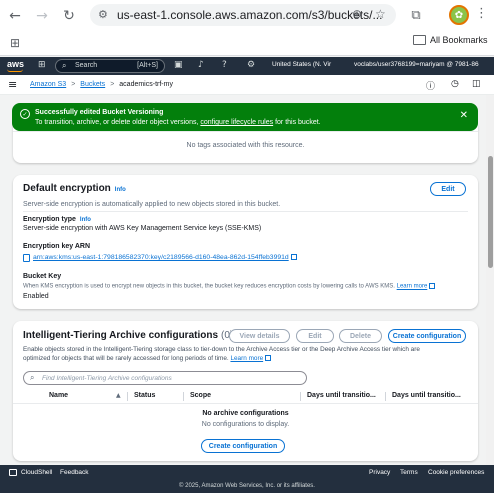 The image size is (494, 493). I want to click on cloudshell-link: CloudShell, so click(36, 472).